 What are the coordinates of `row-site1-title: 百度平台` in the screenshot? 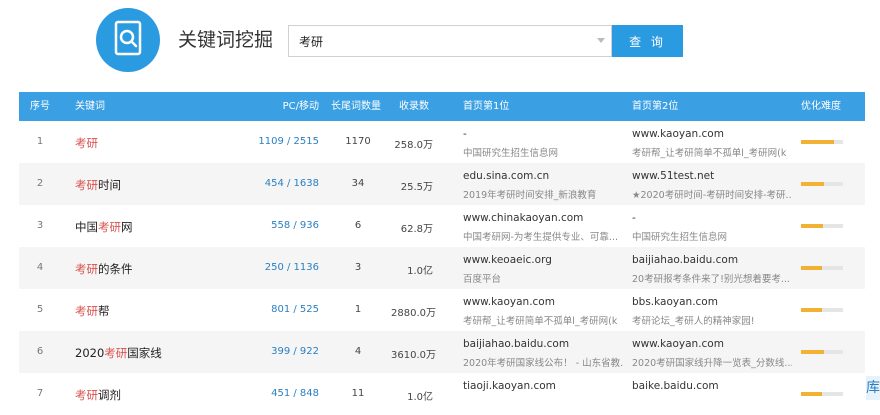 It's located at (482, 278).